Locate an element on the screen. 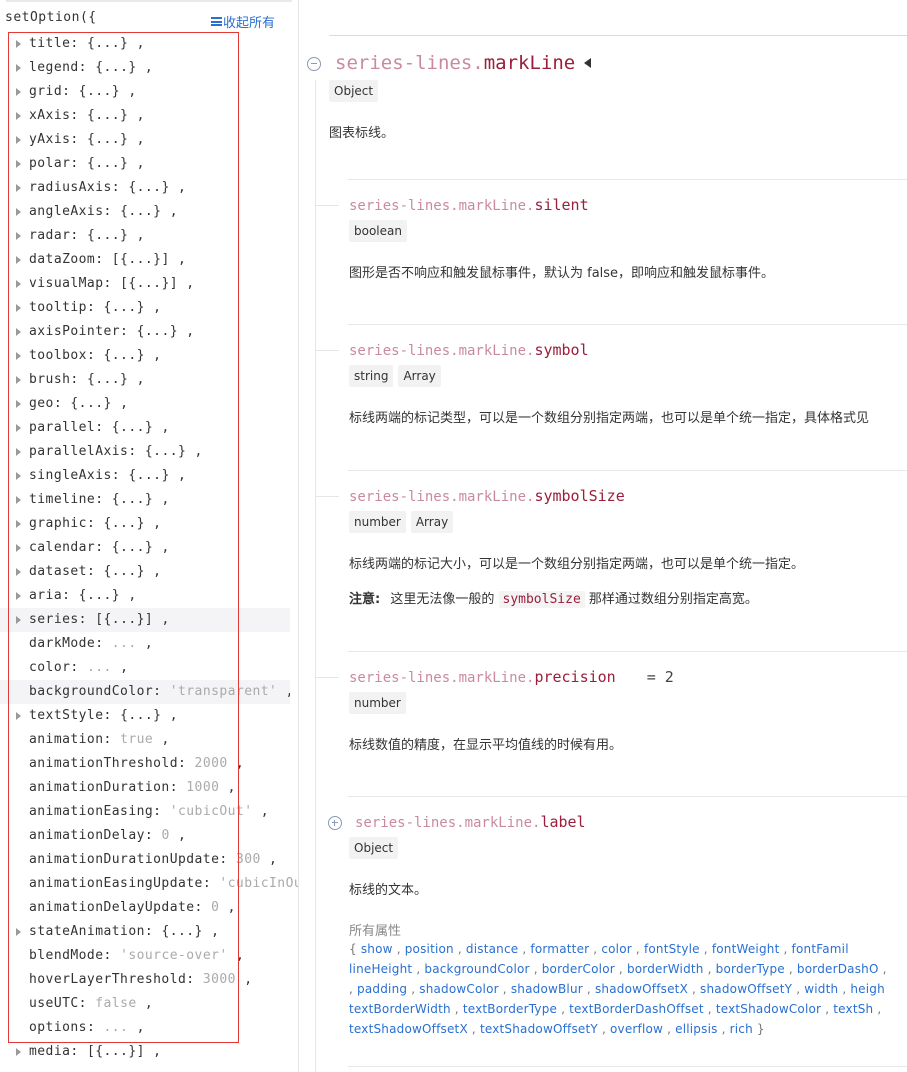 The image size is (907, 1072). tree-item-useutc: useUTC: false , is located at coordinates (149, 1004).